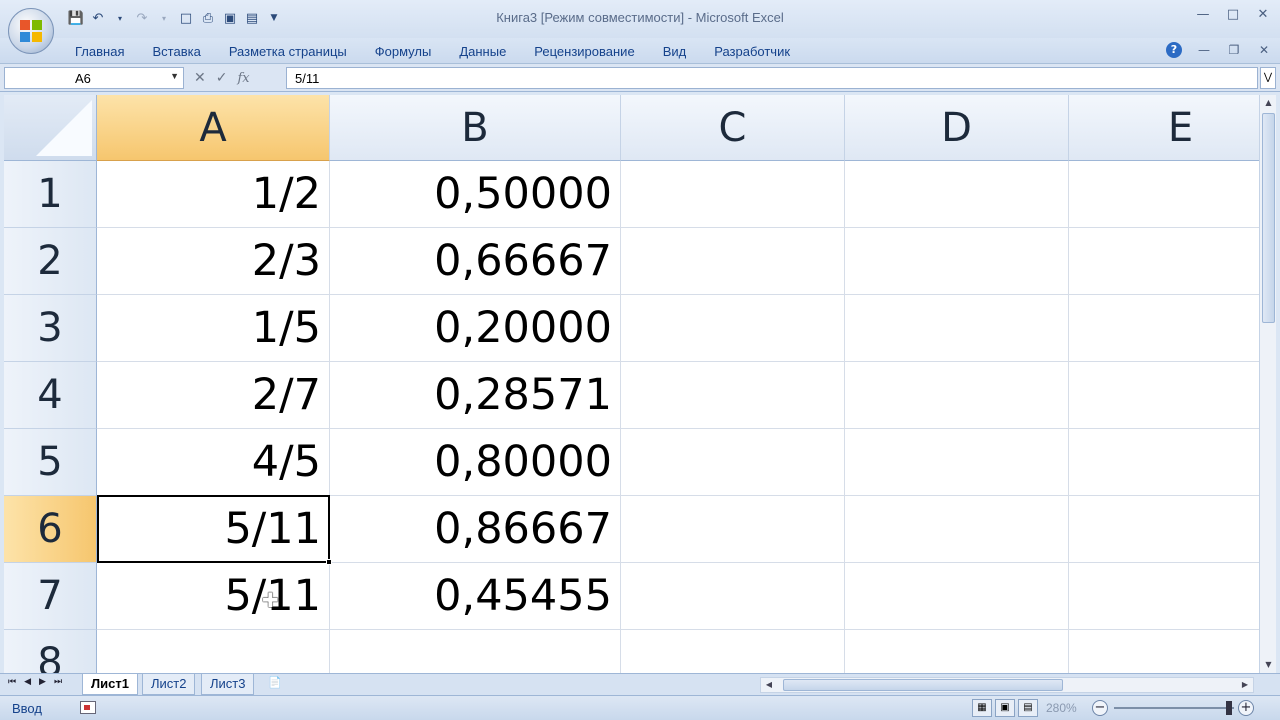 The height and width of the screenshot is (720, 1280). Describe the element at coordinates (475, 596) in the screenshot. I see `cell-b7: 0,45455` at that location.